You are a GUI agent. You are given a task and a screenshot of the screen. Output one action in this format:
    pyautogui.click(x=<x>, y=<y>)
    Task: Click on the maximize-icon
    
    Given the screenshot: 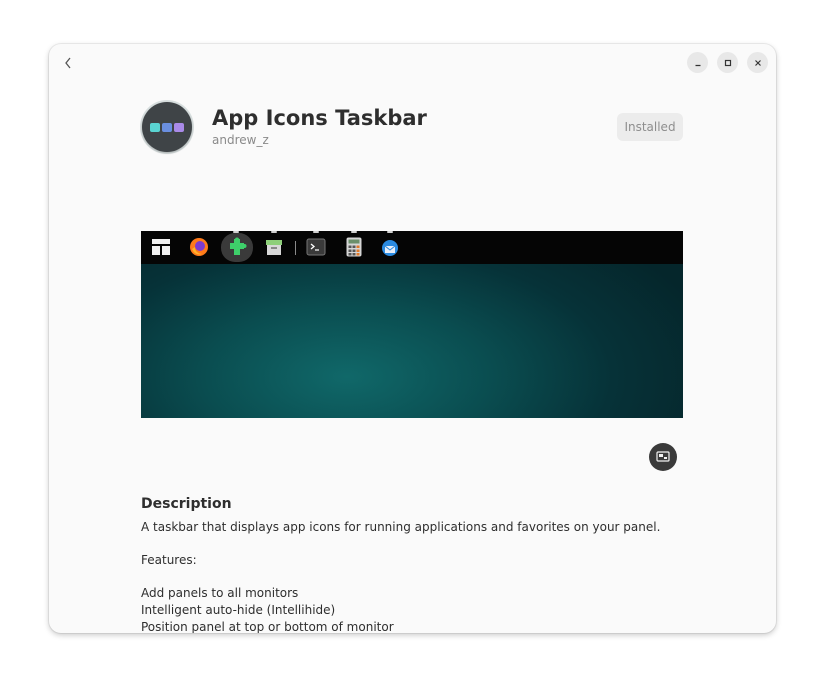 What is the action you would take?
    pyautogui.click(x=727, y=62)
    